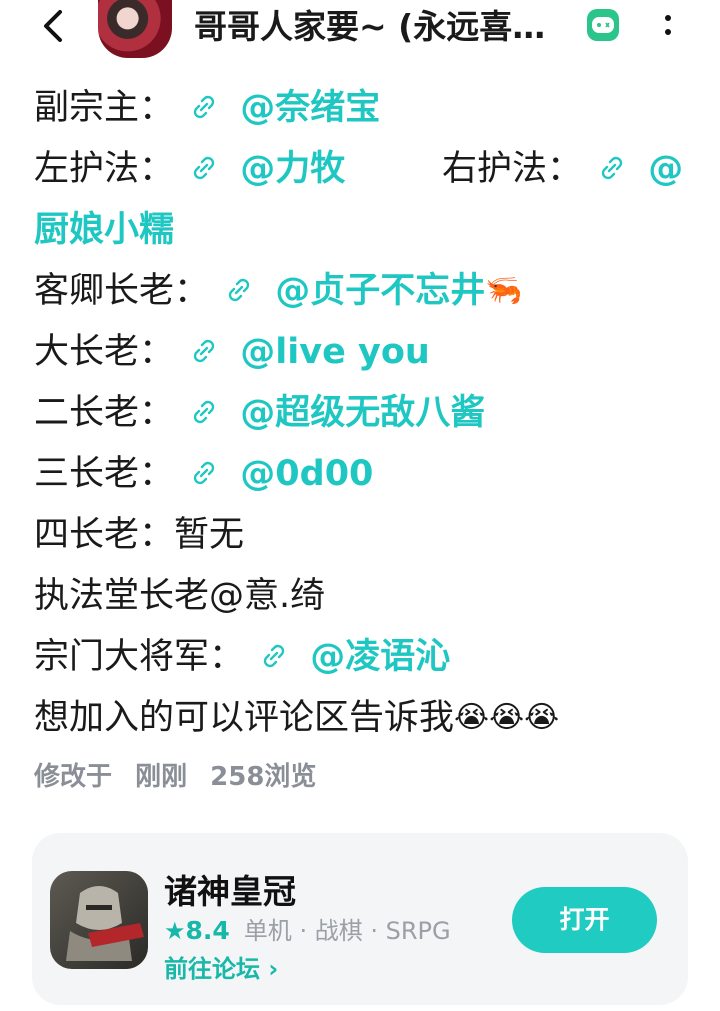 The width and height of the screenshot is (720, 1011). What do you see at coordinates (584, 920) in the screenshot?
I see `open-button: 打开` at bounding box center [584, 920].